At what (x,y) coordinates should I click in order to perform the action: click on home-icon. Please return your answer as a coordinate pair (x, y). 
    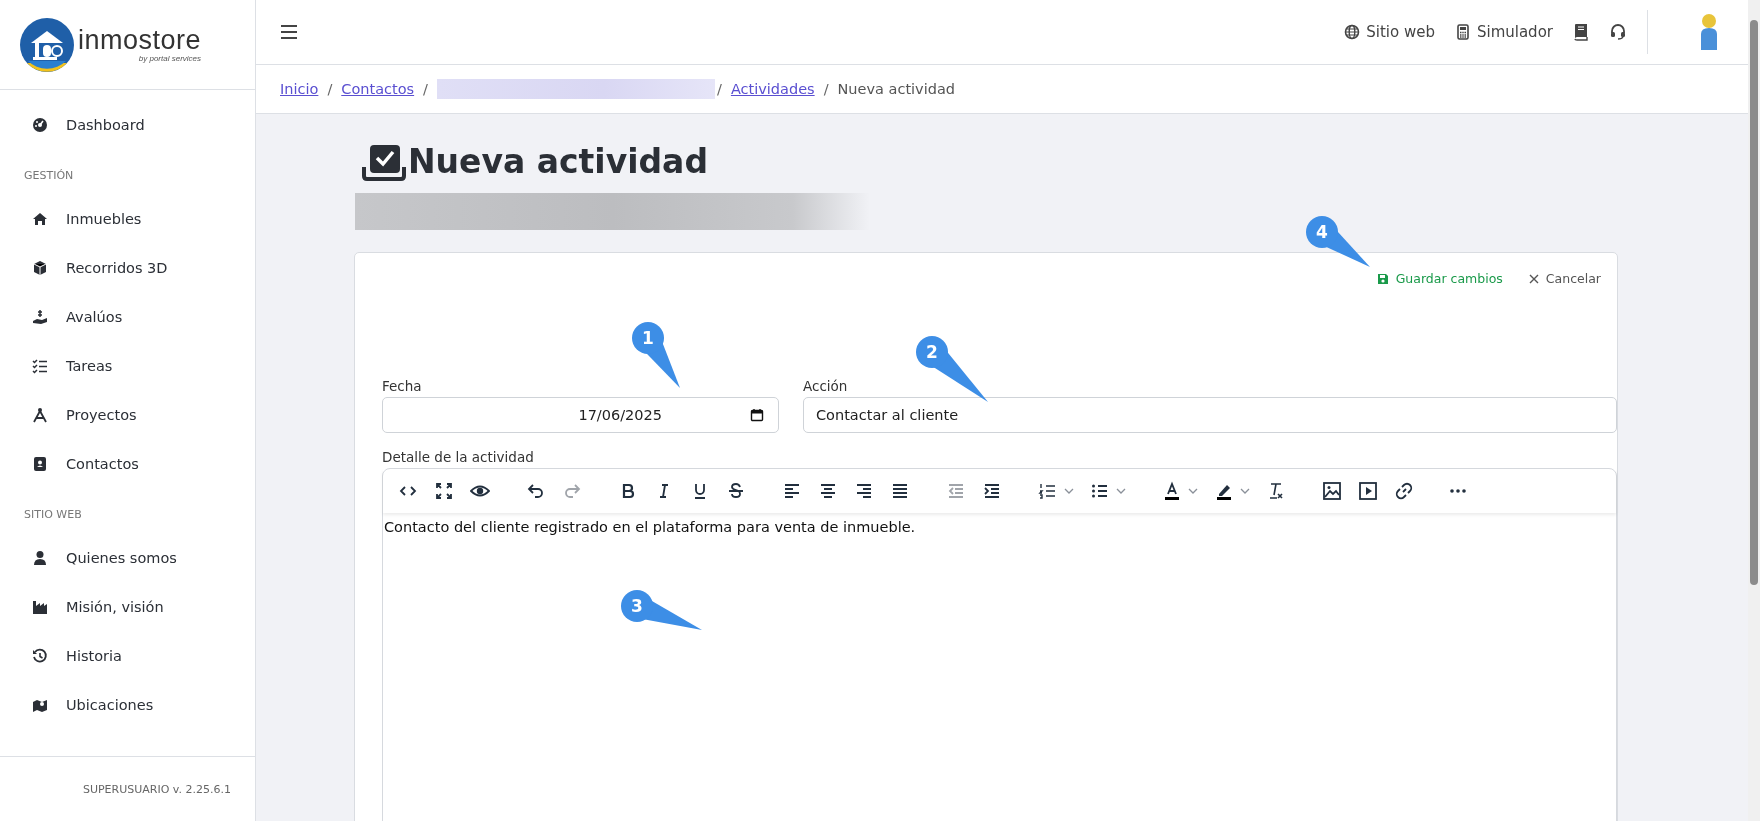
    Looking at the image, I should click on (40, 218).